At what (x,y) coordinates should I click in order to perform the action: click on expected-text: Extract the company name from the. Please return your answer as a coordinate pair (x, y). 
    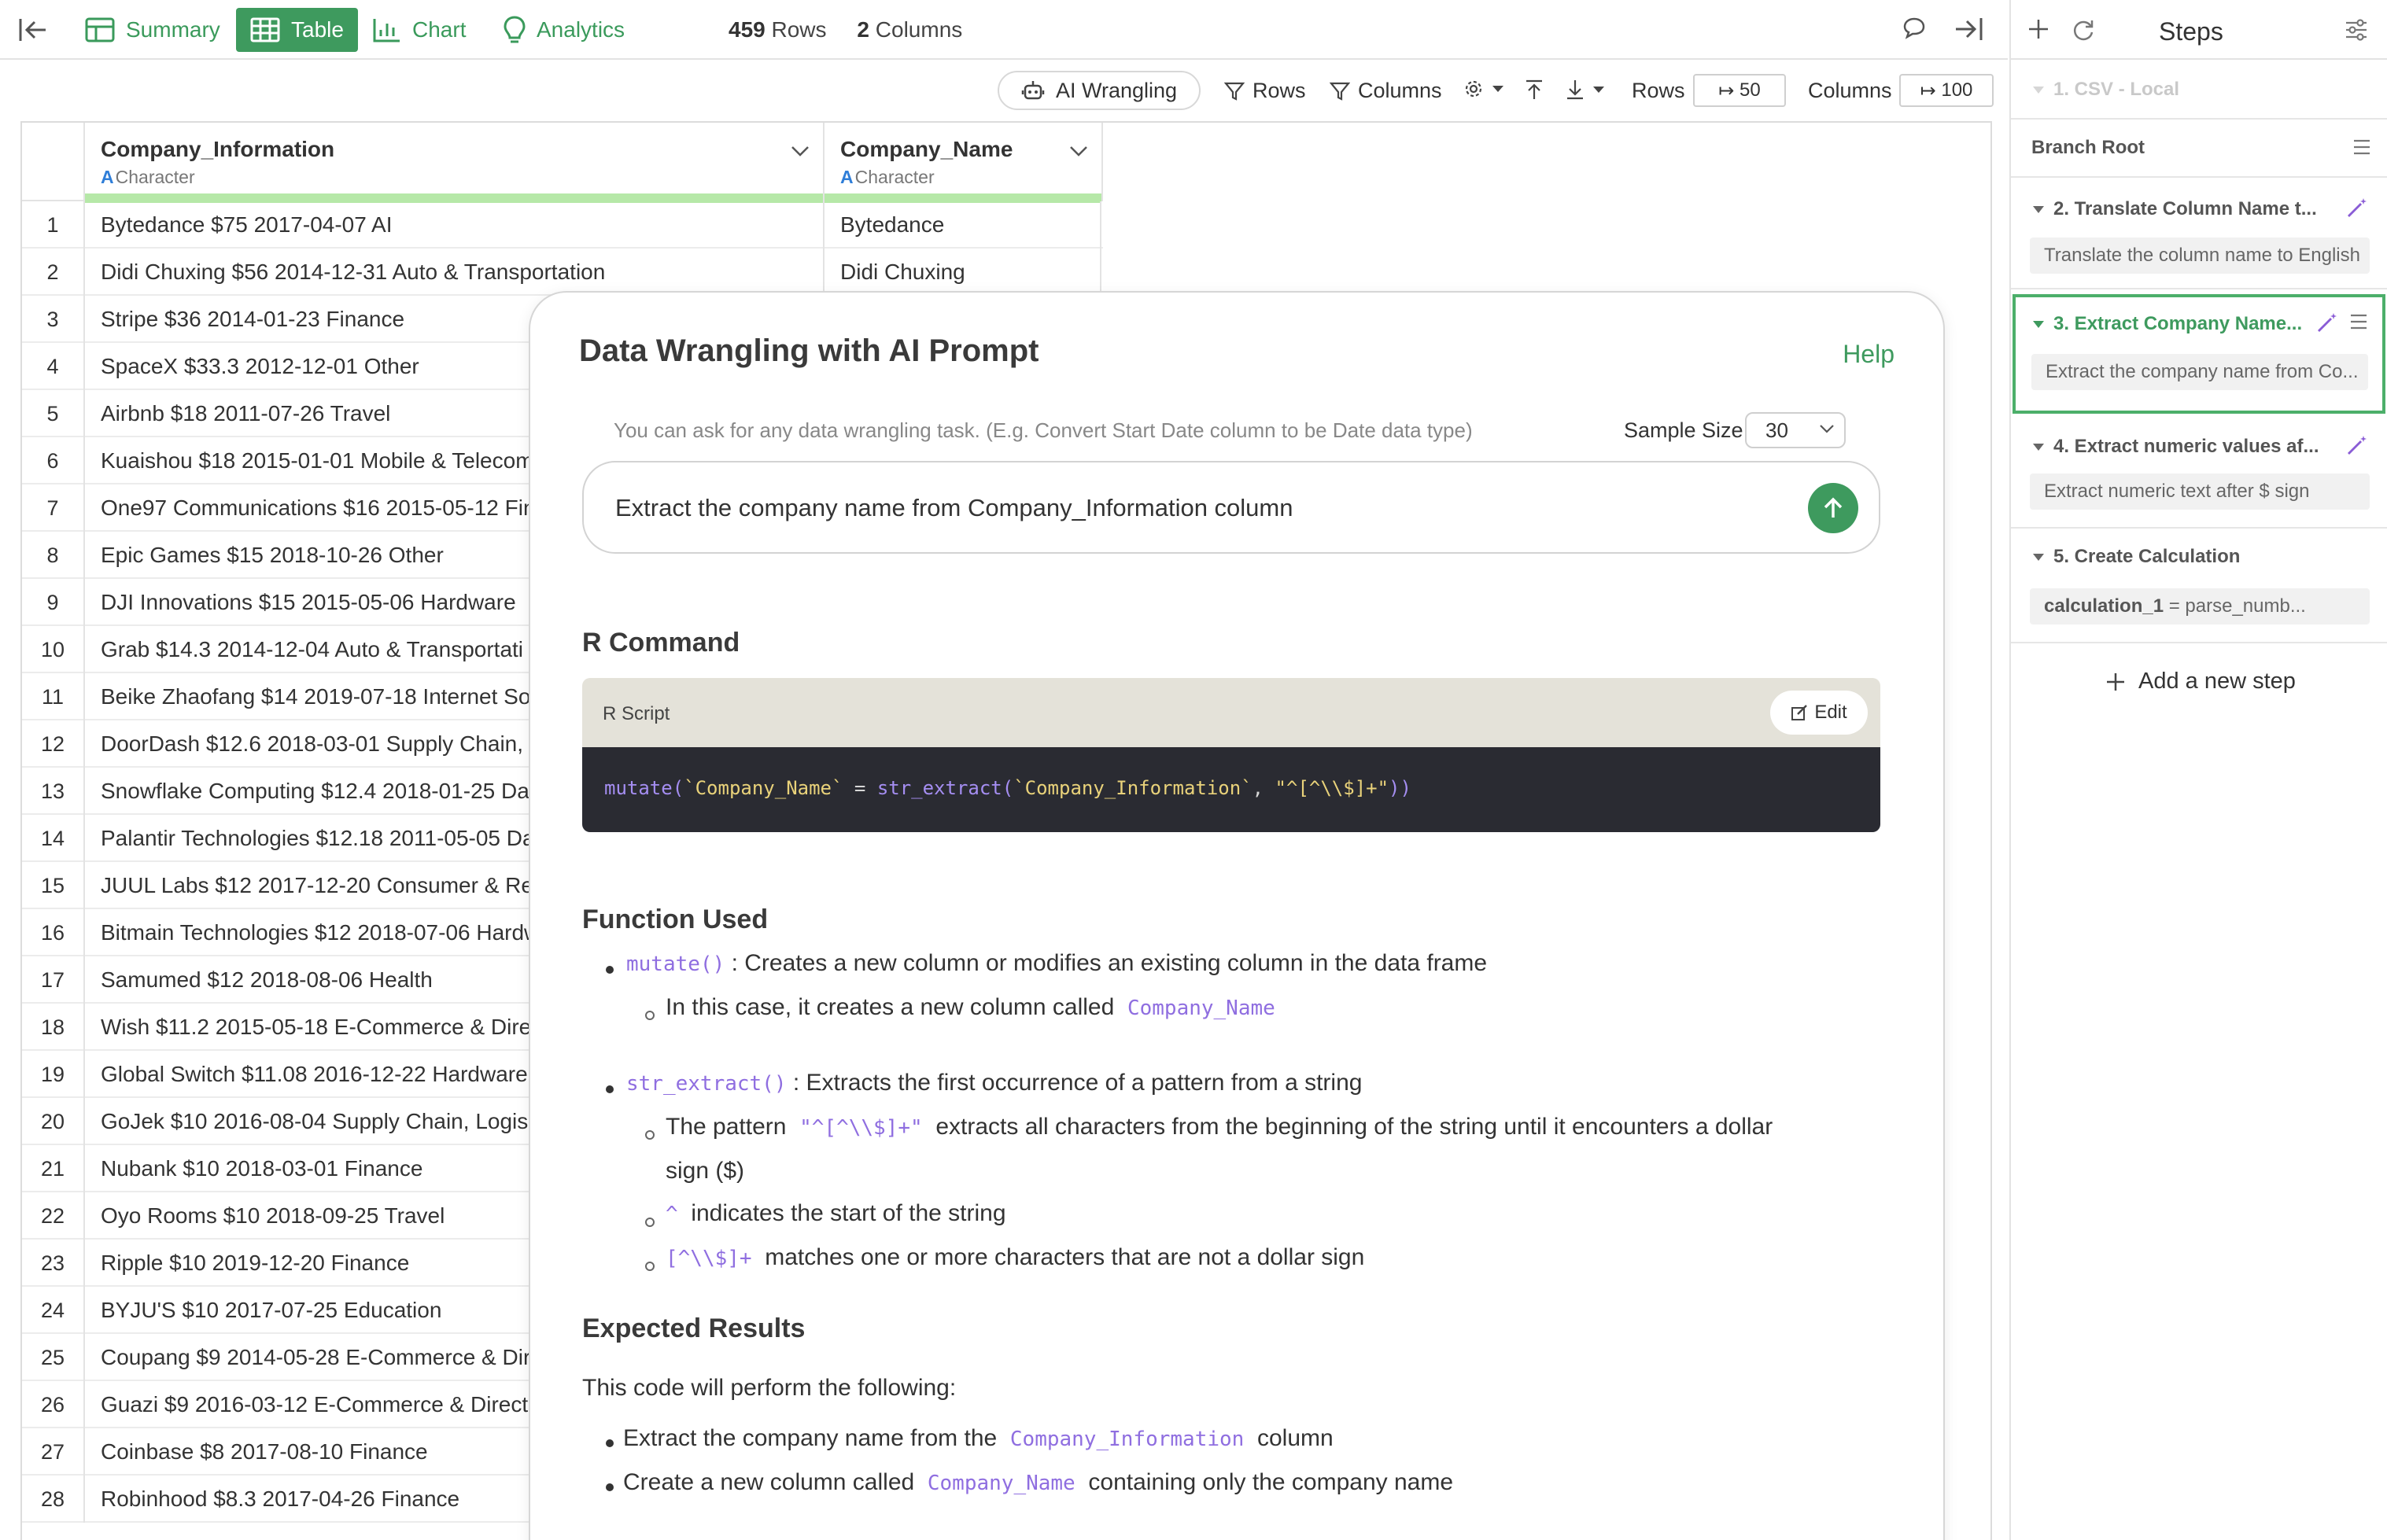
    Looking at the image, I should click on (810, 1438).